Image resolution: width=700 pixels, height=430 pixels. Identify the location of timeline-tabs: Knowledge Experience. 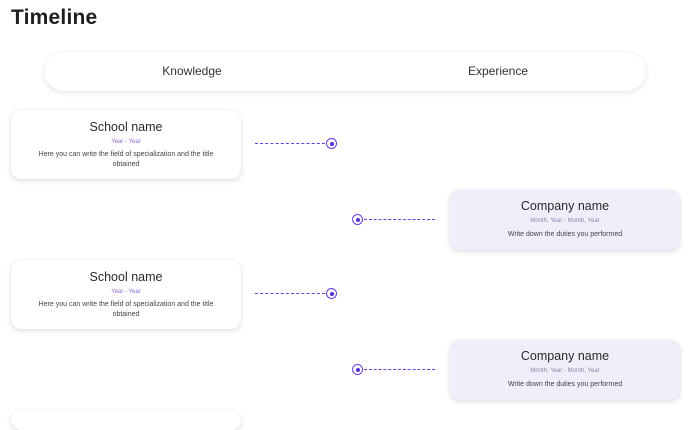
(345, 71).